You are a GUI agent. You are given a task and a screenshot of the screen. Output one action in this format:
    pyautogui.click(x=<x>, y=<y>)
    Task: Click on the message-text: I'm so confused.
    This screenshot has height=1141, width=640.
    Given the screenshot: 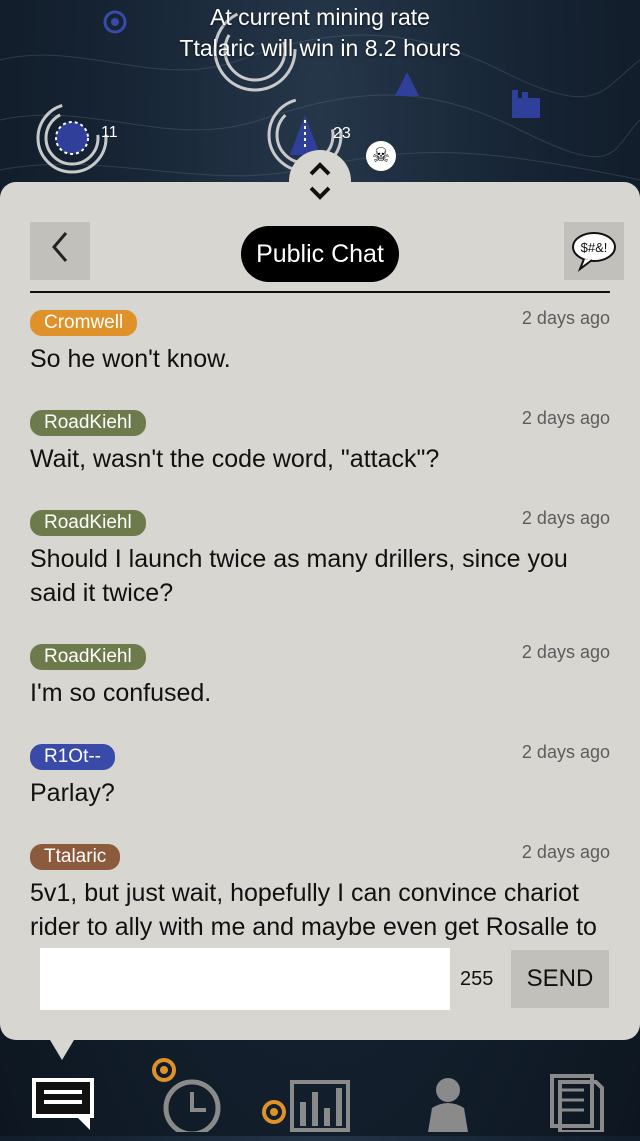 What is the action you would take?
    pyautogui.click(x=121, y=693)
    